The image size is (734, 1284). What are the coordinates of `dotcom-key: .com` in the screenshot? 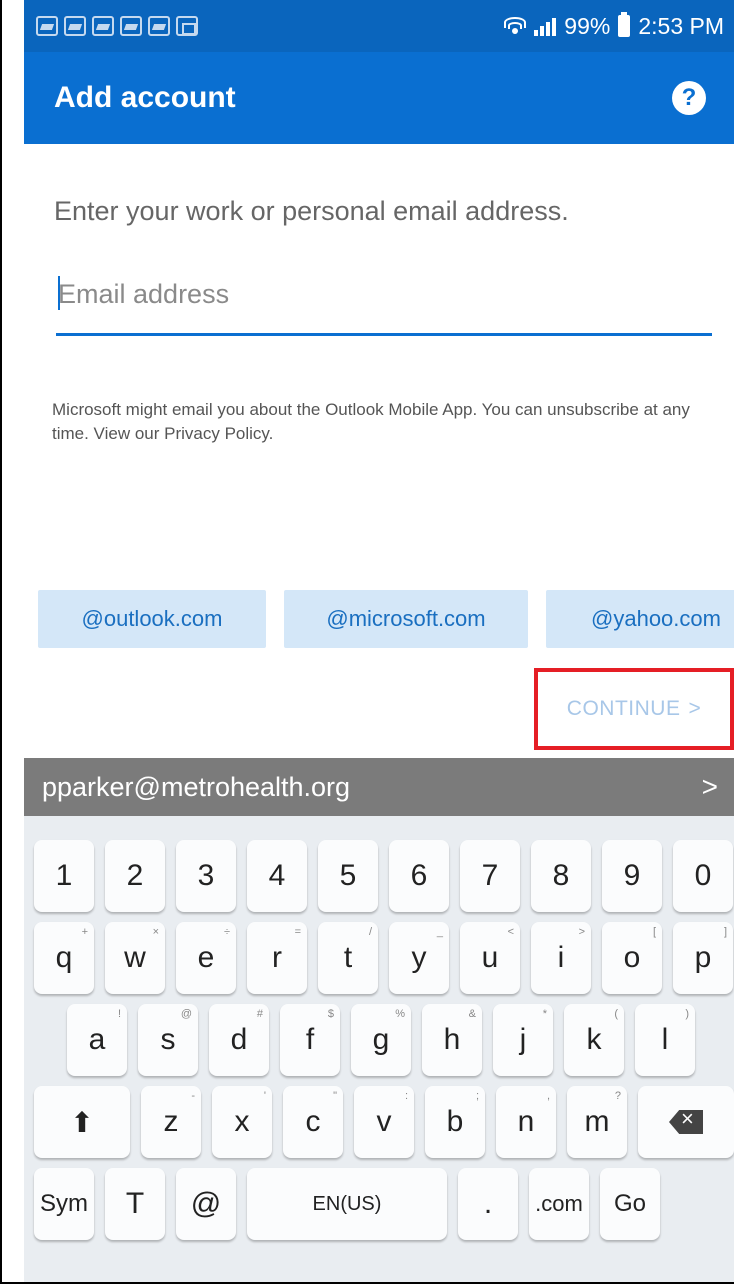 It's located at (559, 1204).